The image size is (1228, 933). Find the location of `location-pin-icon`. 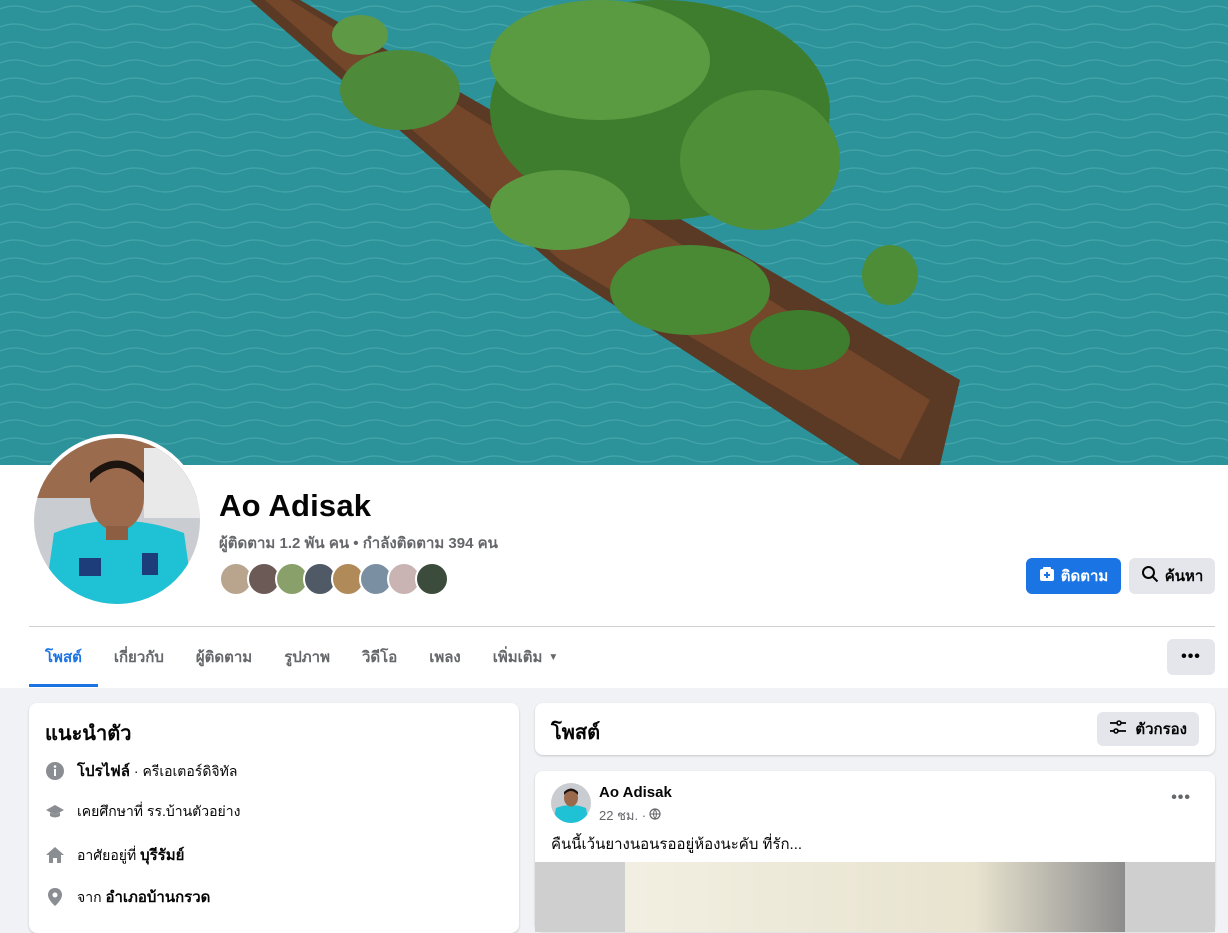

location-pin-icon is located at coordinates (55, 897).